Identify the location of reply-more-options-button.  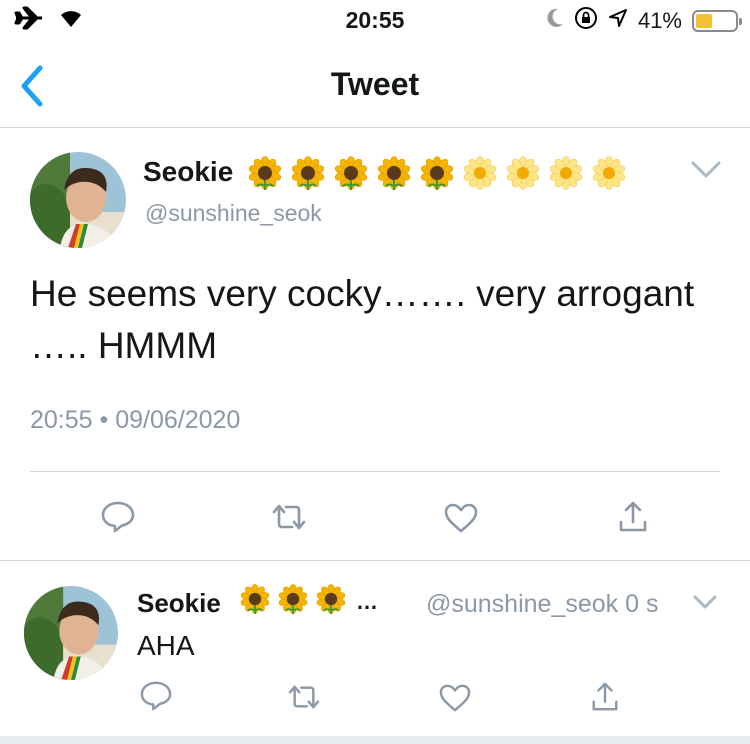
(705, 602).